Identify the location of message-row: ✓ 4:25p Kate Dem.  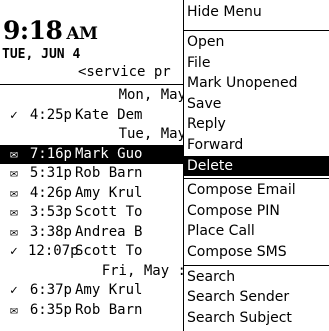
(95, 116).